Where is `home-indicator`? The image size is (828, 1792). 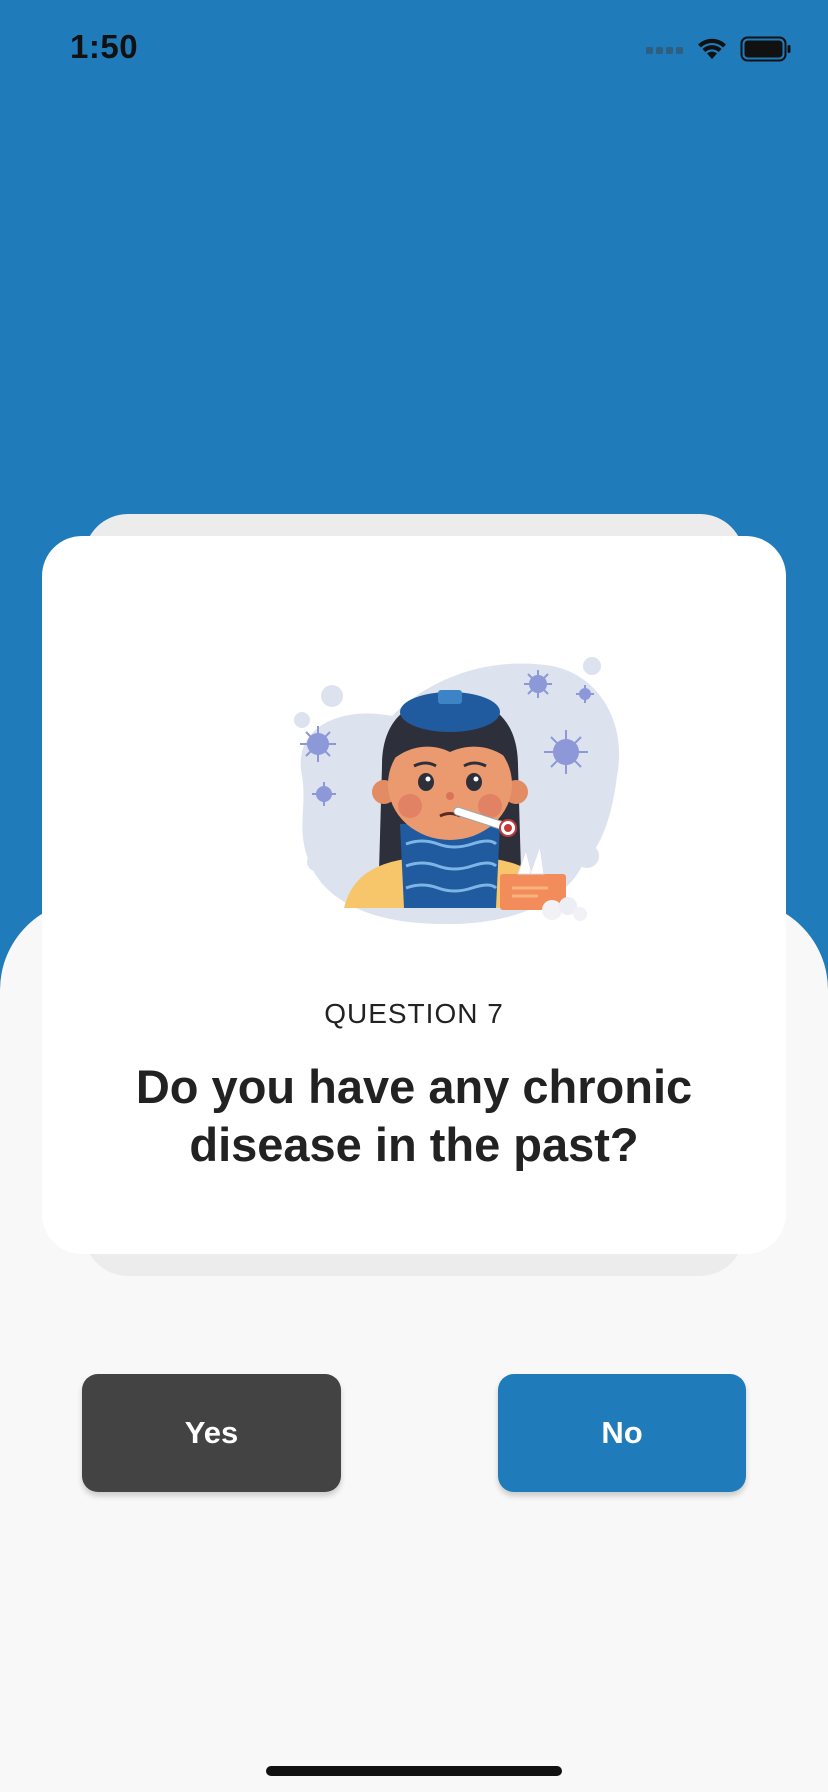
home-indicator is located at coordinates (414, 1771).